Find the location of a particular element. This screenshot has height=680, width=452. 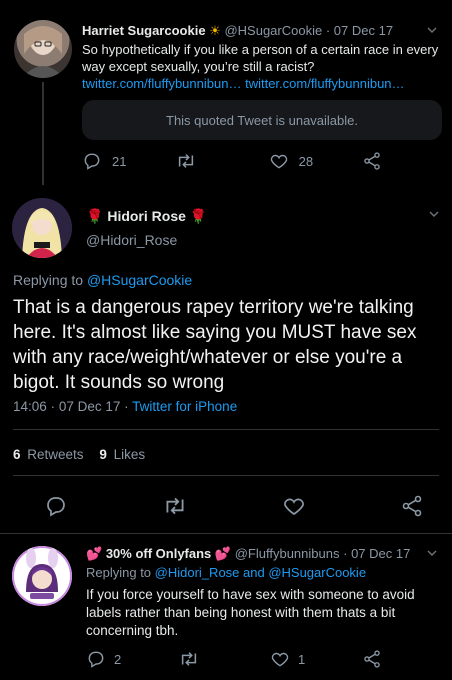

tweet-meta: 14:06 · 07 Dec 17 · Twitter for iPhone is located at coordinates (125, 406).